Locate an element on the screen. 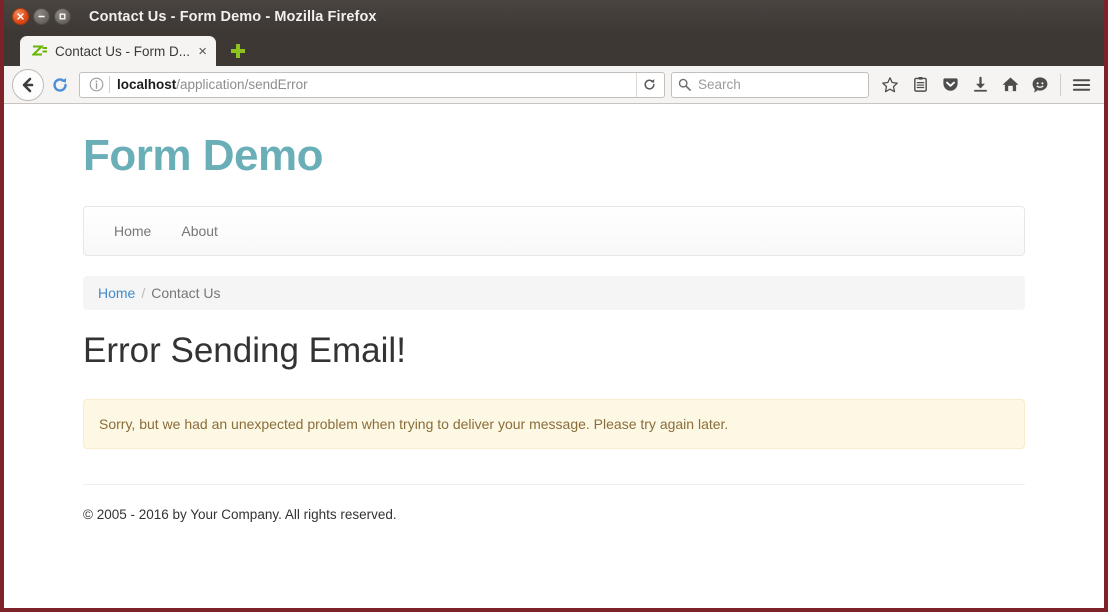 The width and height of the screenshot is (1108, 612). browser-toolbar: localhost/application/sendError Search is located at coordinates (554, 85).